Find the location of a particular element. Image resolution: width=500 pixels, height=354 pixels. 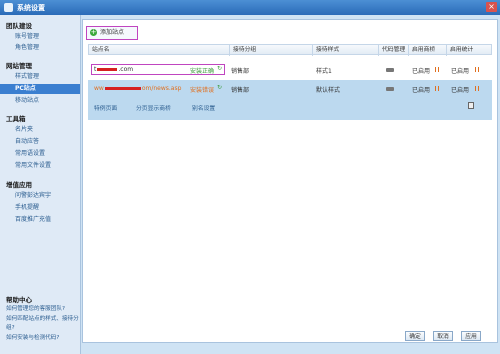

row2-site-name: ww om/news.asp is located at coordinates (137, 88).